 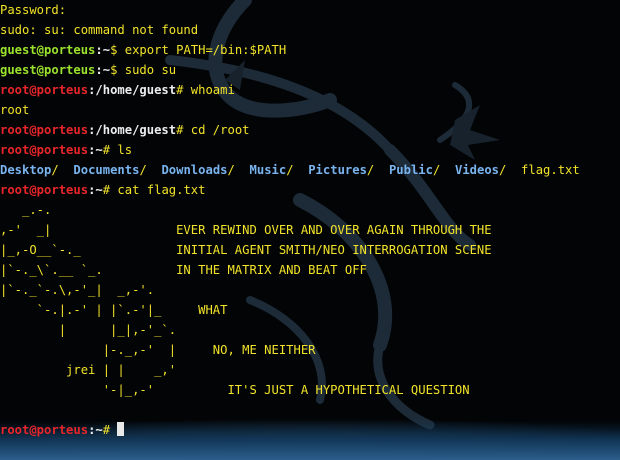 I want to click on terminal-line: | |_|,-'_`., so click(x=310, y=330).